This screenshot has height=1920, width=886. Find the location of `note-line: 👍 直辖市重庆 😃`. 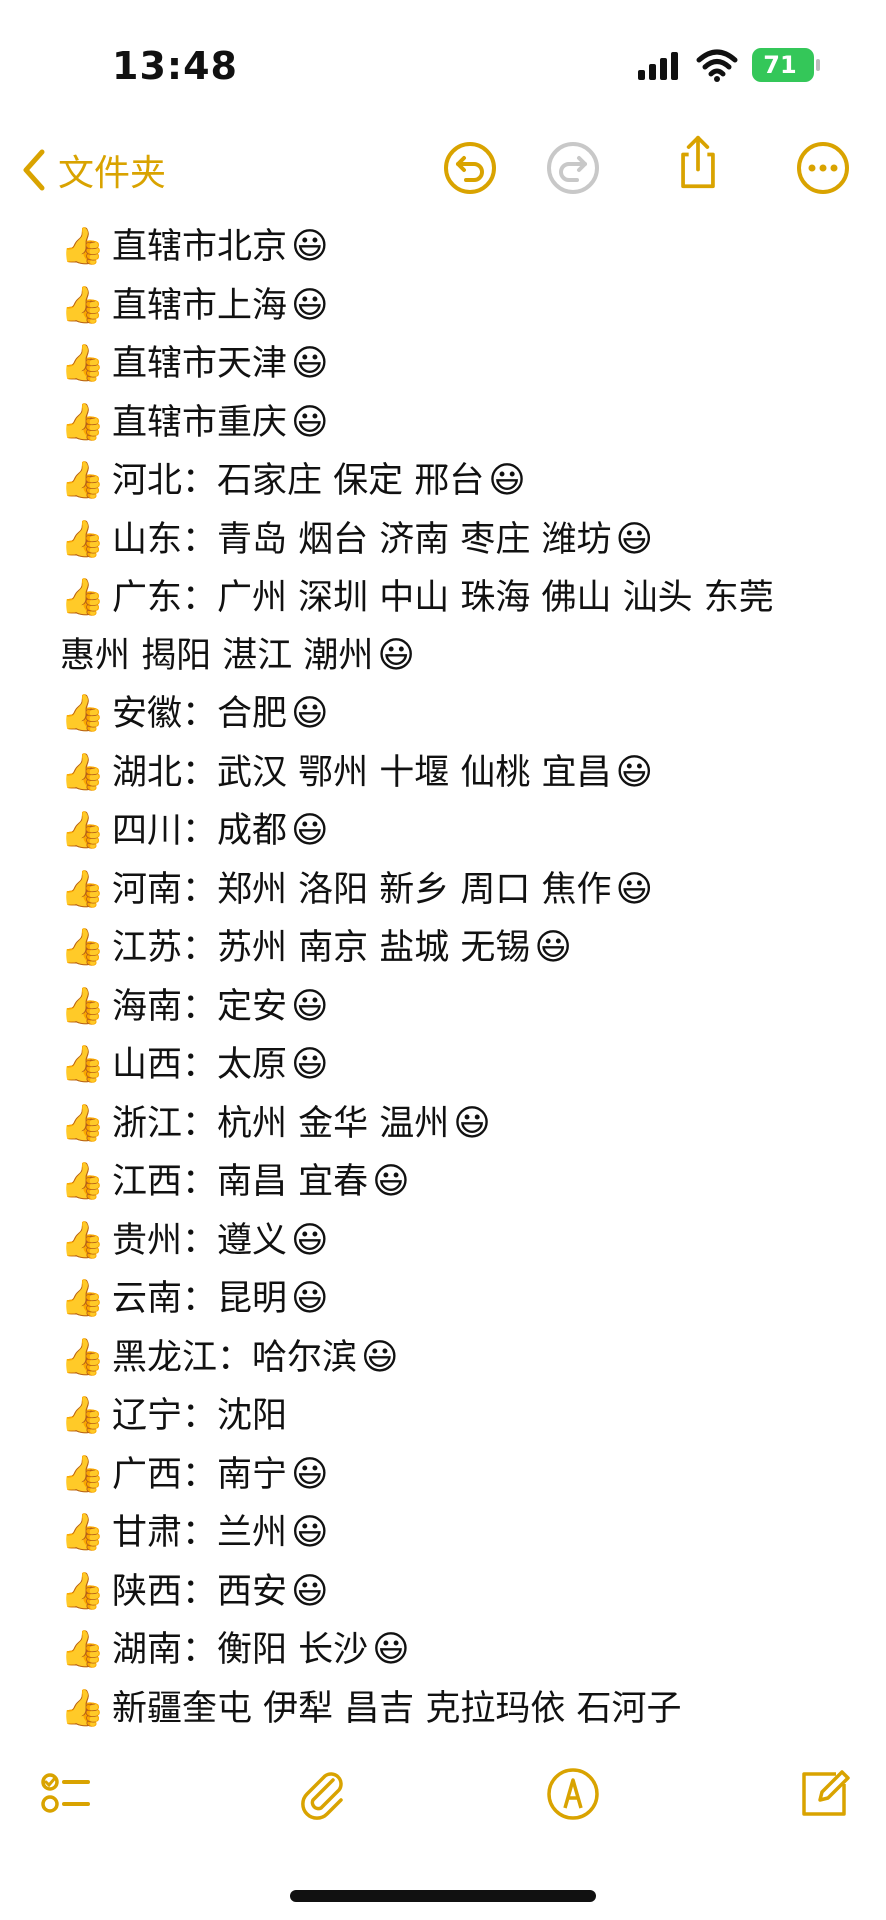

note-line: 👍 直辖市重庆 😃 is located at coordinates (450, 423).